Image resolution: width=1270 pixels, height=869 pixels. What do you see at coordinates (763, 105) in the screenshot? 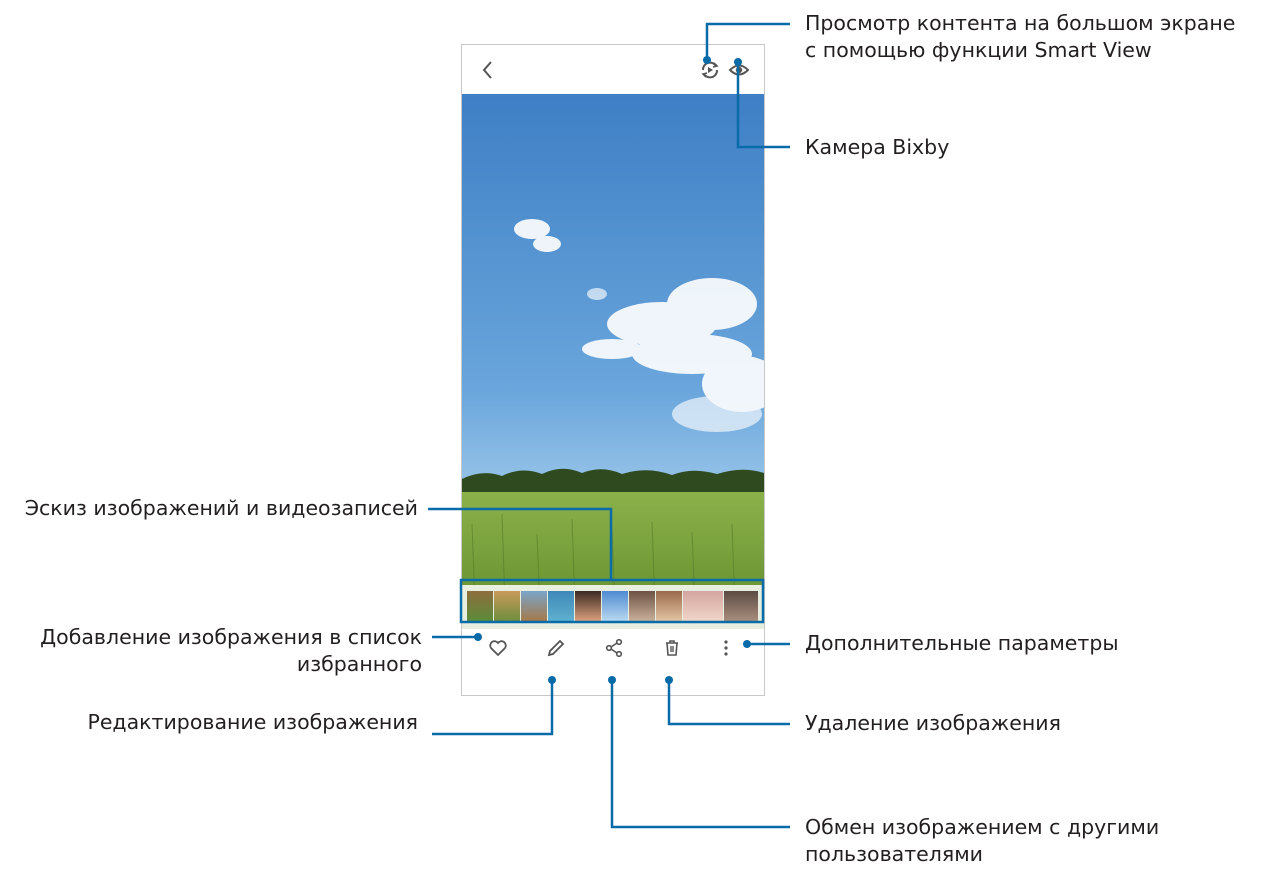
I see `callout-line-bixby-vision` at bounding box center [763, 105].